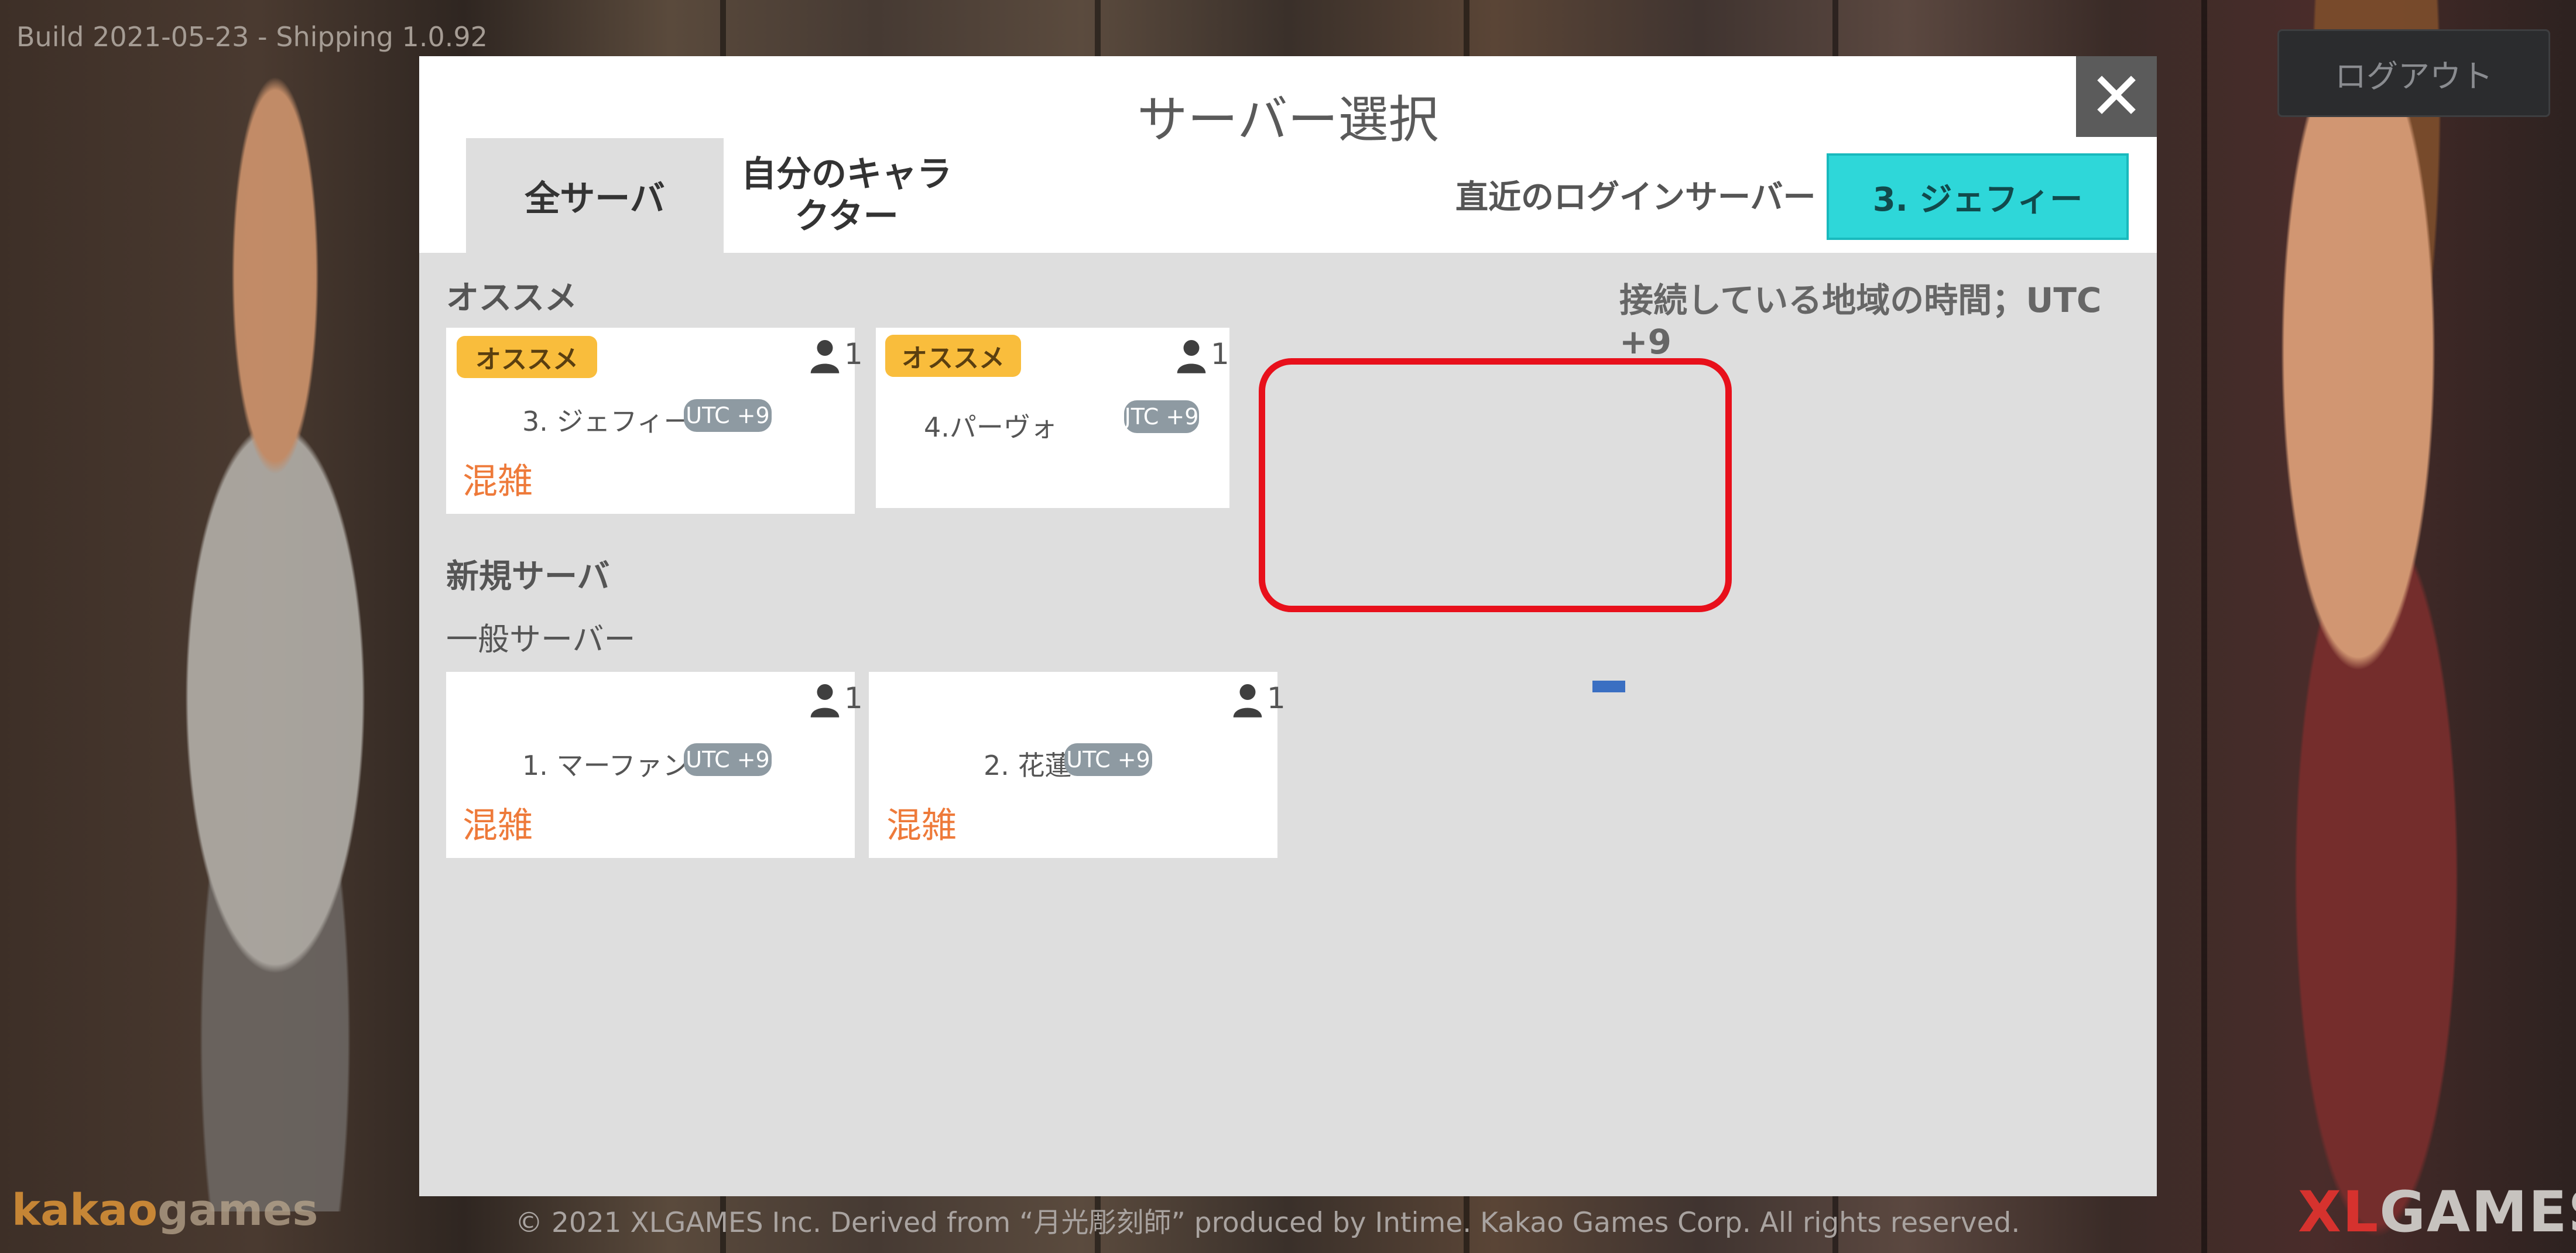 This screenshot has width=2576, height=1253. I want to click on kakao-logo-text-a: kakao, so click(85, 1210).